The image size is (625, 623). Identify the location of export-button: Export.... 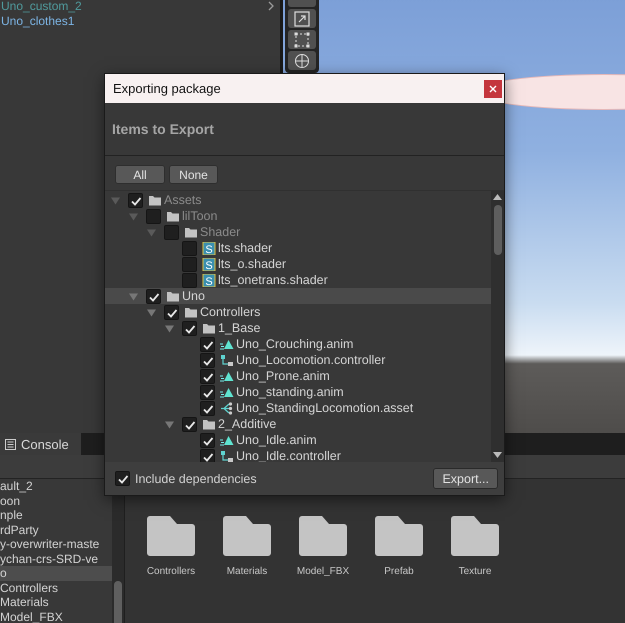
(465, 478).